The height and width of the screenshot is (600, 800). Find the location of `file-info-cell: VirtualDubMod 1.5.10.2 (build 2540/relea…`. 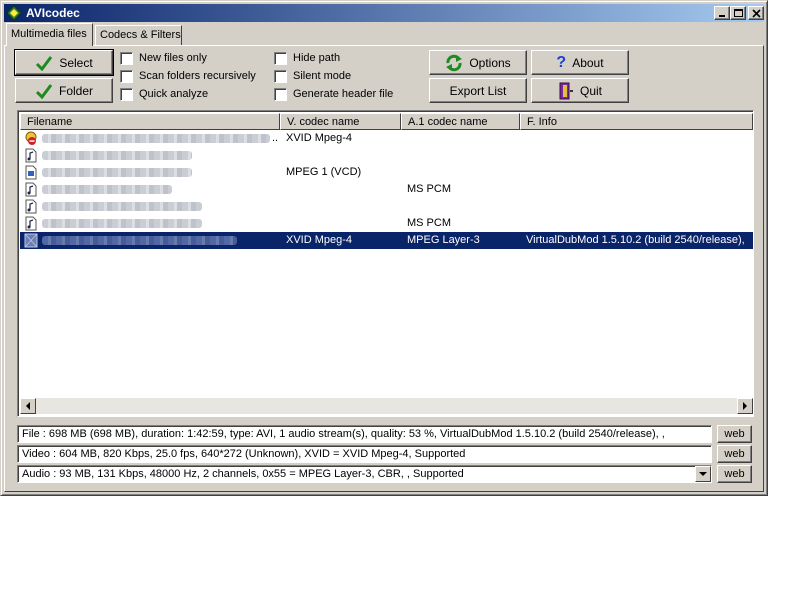

file-info-cell: VirtualDubMod 1.5.10.2 (build 2540/relea… is located at coordinates (635, 240).